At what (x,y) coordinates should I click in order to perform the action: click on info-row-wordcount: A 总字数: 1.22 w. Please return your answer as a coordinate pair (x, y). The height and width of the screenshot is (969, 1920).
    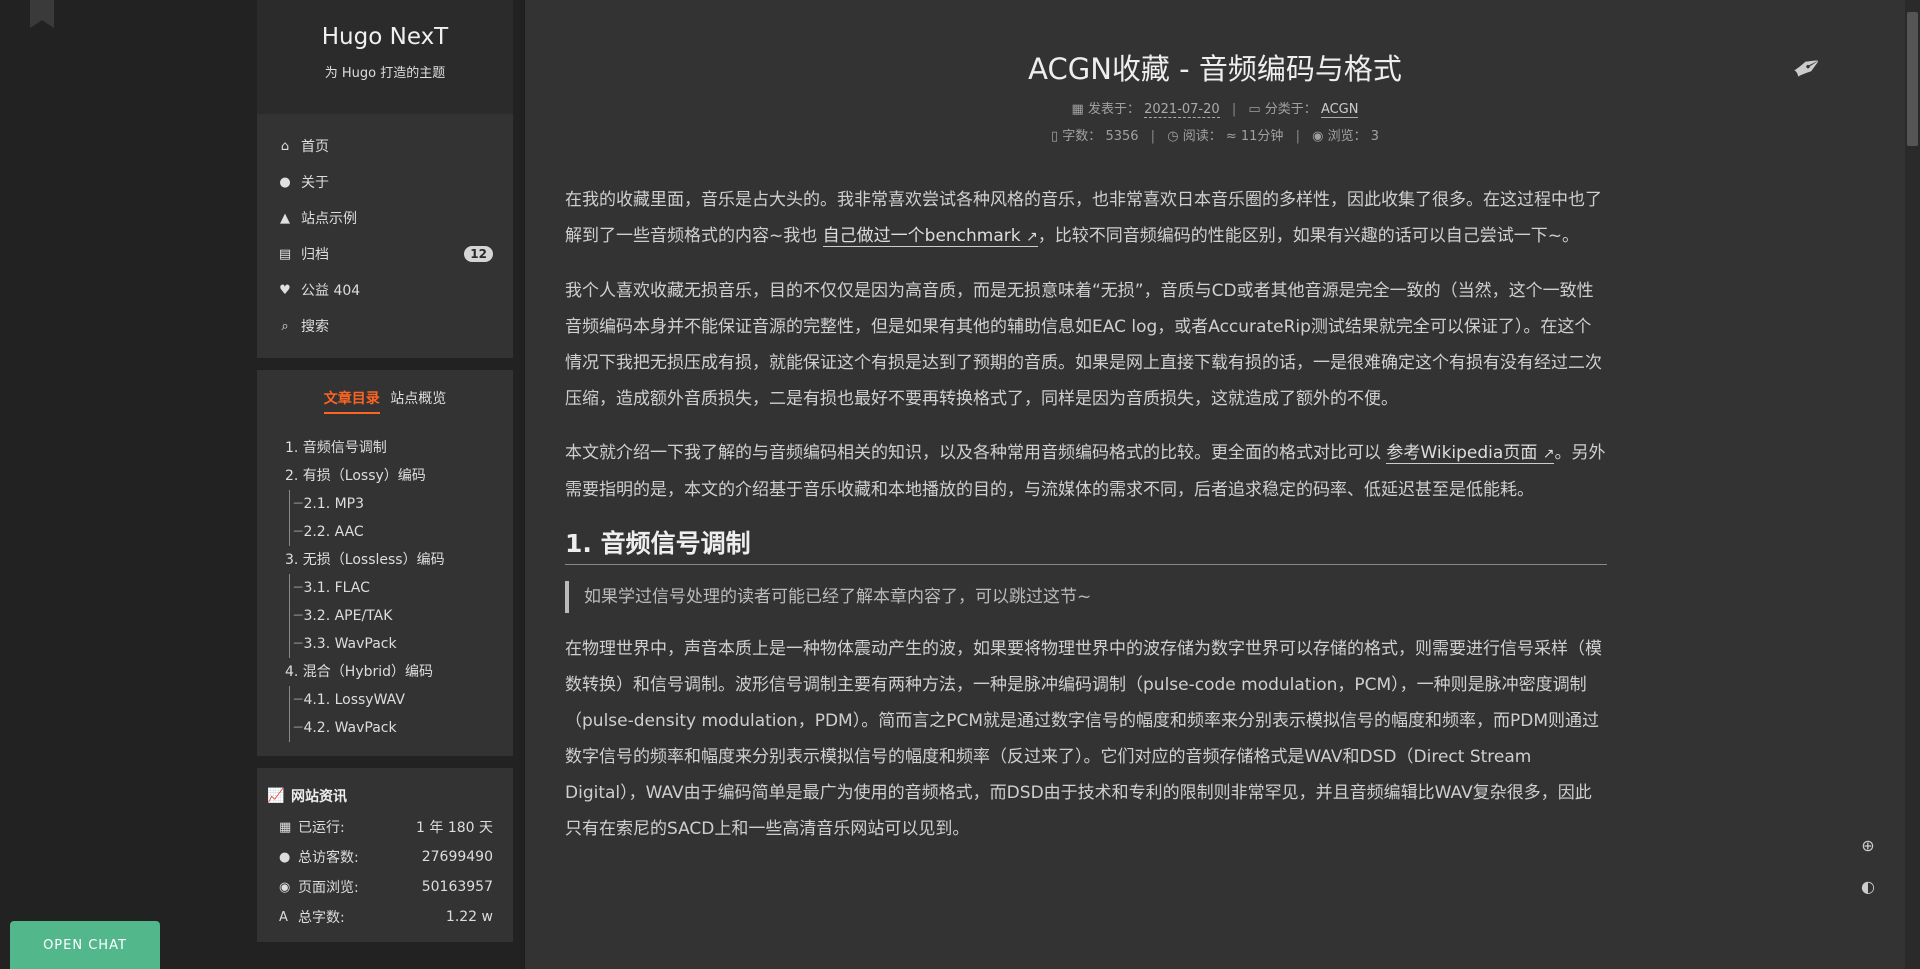
    Looking at the image, I should click on (380, 917).